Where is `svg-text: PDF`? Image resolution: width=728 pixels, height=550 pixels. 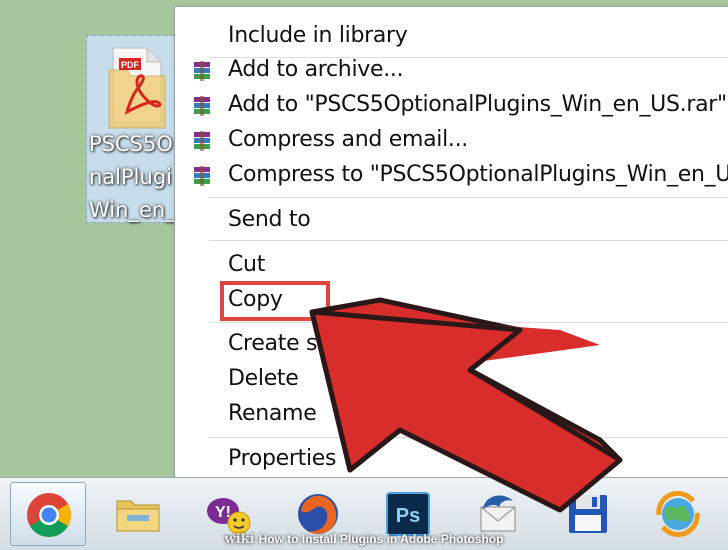
svg-text: PDF is located at coordinates (130, 65).